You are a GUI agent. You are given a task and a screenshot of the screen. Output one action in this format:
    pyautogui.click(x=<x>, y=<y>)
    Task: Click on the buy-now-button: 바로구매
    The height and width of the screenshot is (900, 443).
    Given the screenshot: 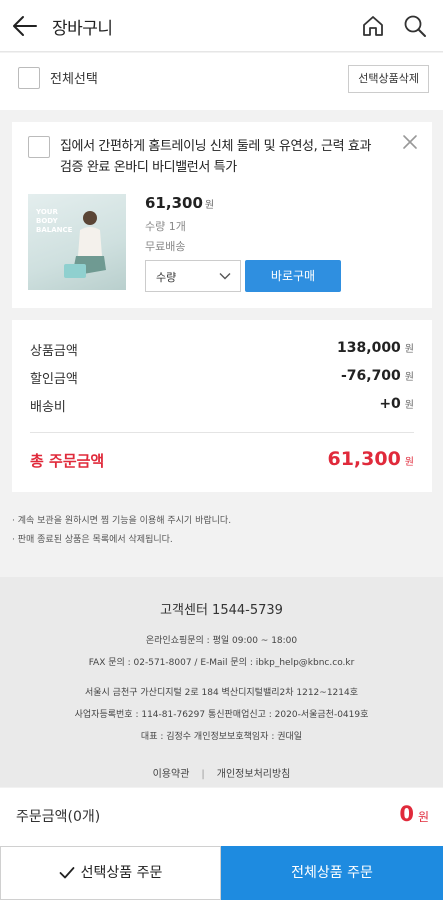 What is the action you would take?
    pyautogui.click(x=293, y=276)
    